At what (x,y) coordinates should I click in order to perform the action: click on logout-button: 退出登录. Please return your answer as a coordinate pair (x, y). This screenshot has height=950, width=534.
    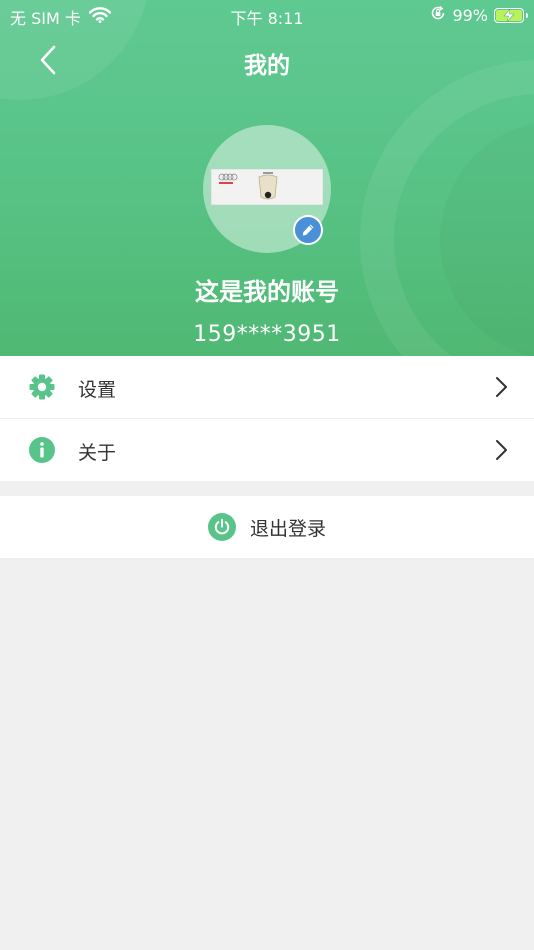
    Looking at the image, I should click on (267, 527).